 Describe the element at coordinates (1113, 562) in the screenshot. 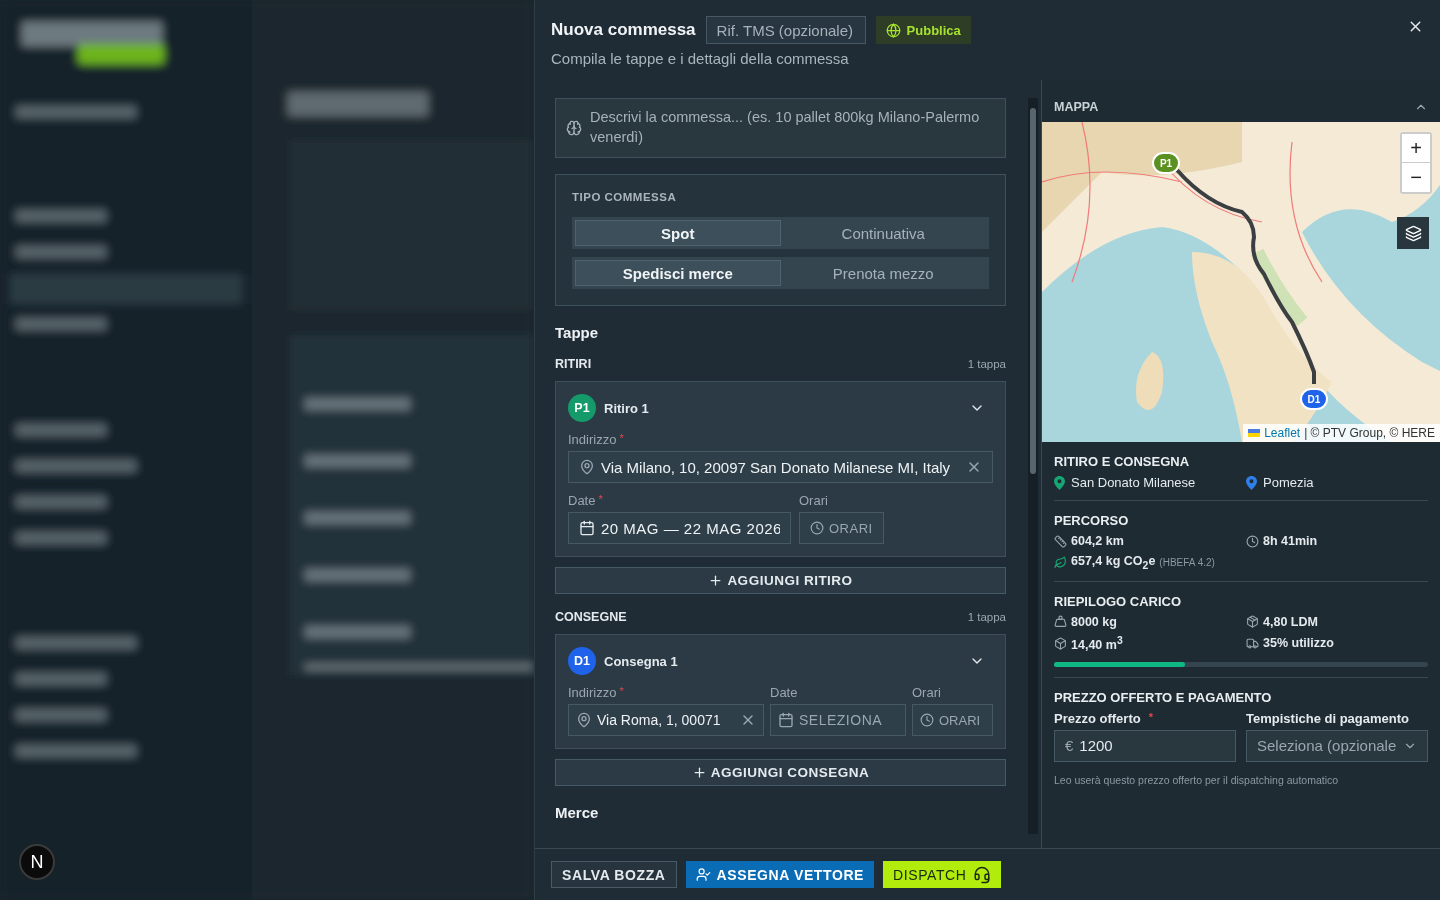

I see `stat-value: 657,4 kg CO$_{2}$e` at that location.